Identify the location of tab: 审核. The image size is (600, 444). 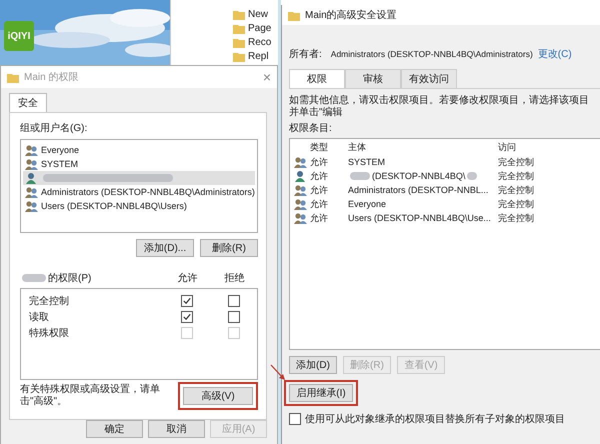
(373, 78).